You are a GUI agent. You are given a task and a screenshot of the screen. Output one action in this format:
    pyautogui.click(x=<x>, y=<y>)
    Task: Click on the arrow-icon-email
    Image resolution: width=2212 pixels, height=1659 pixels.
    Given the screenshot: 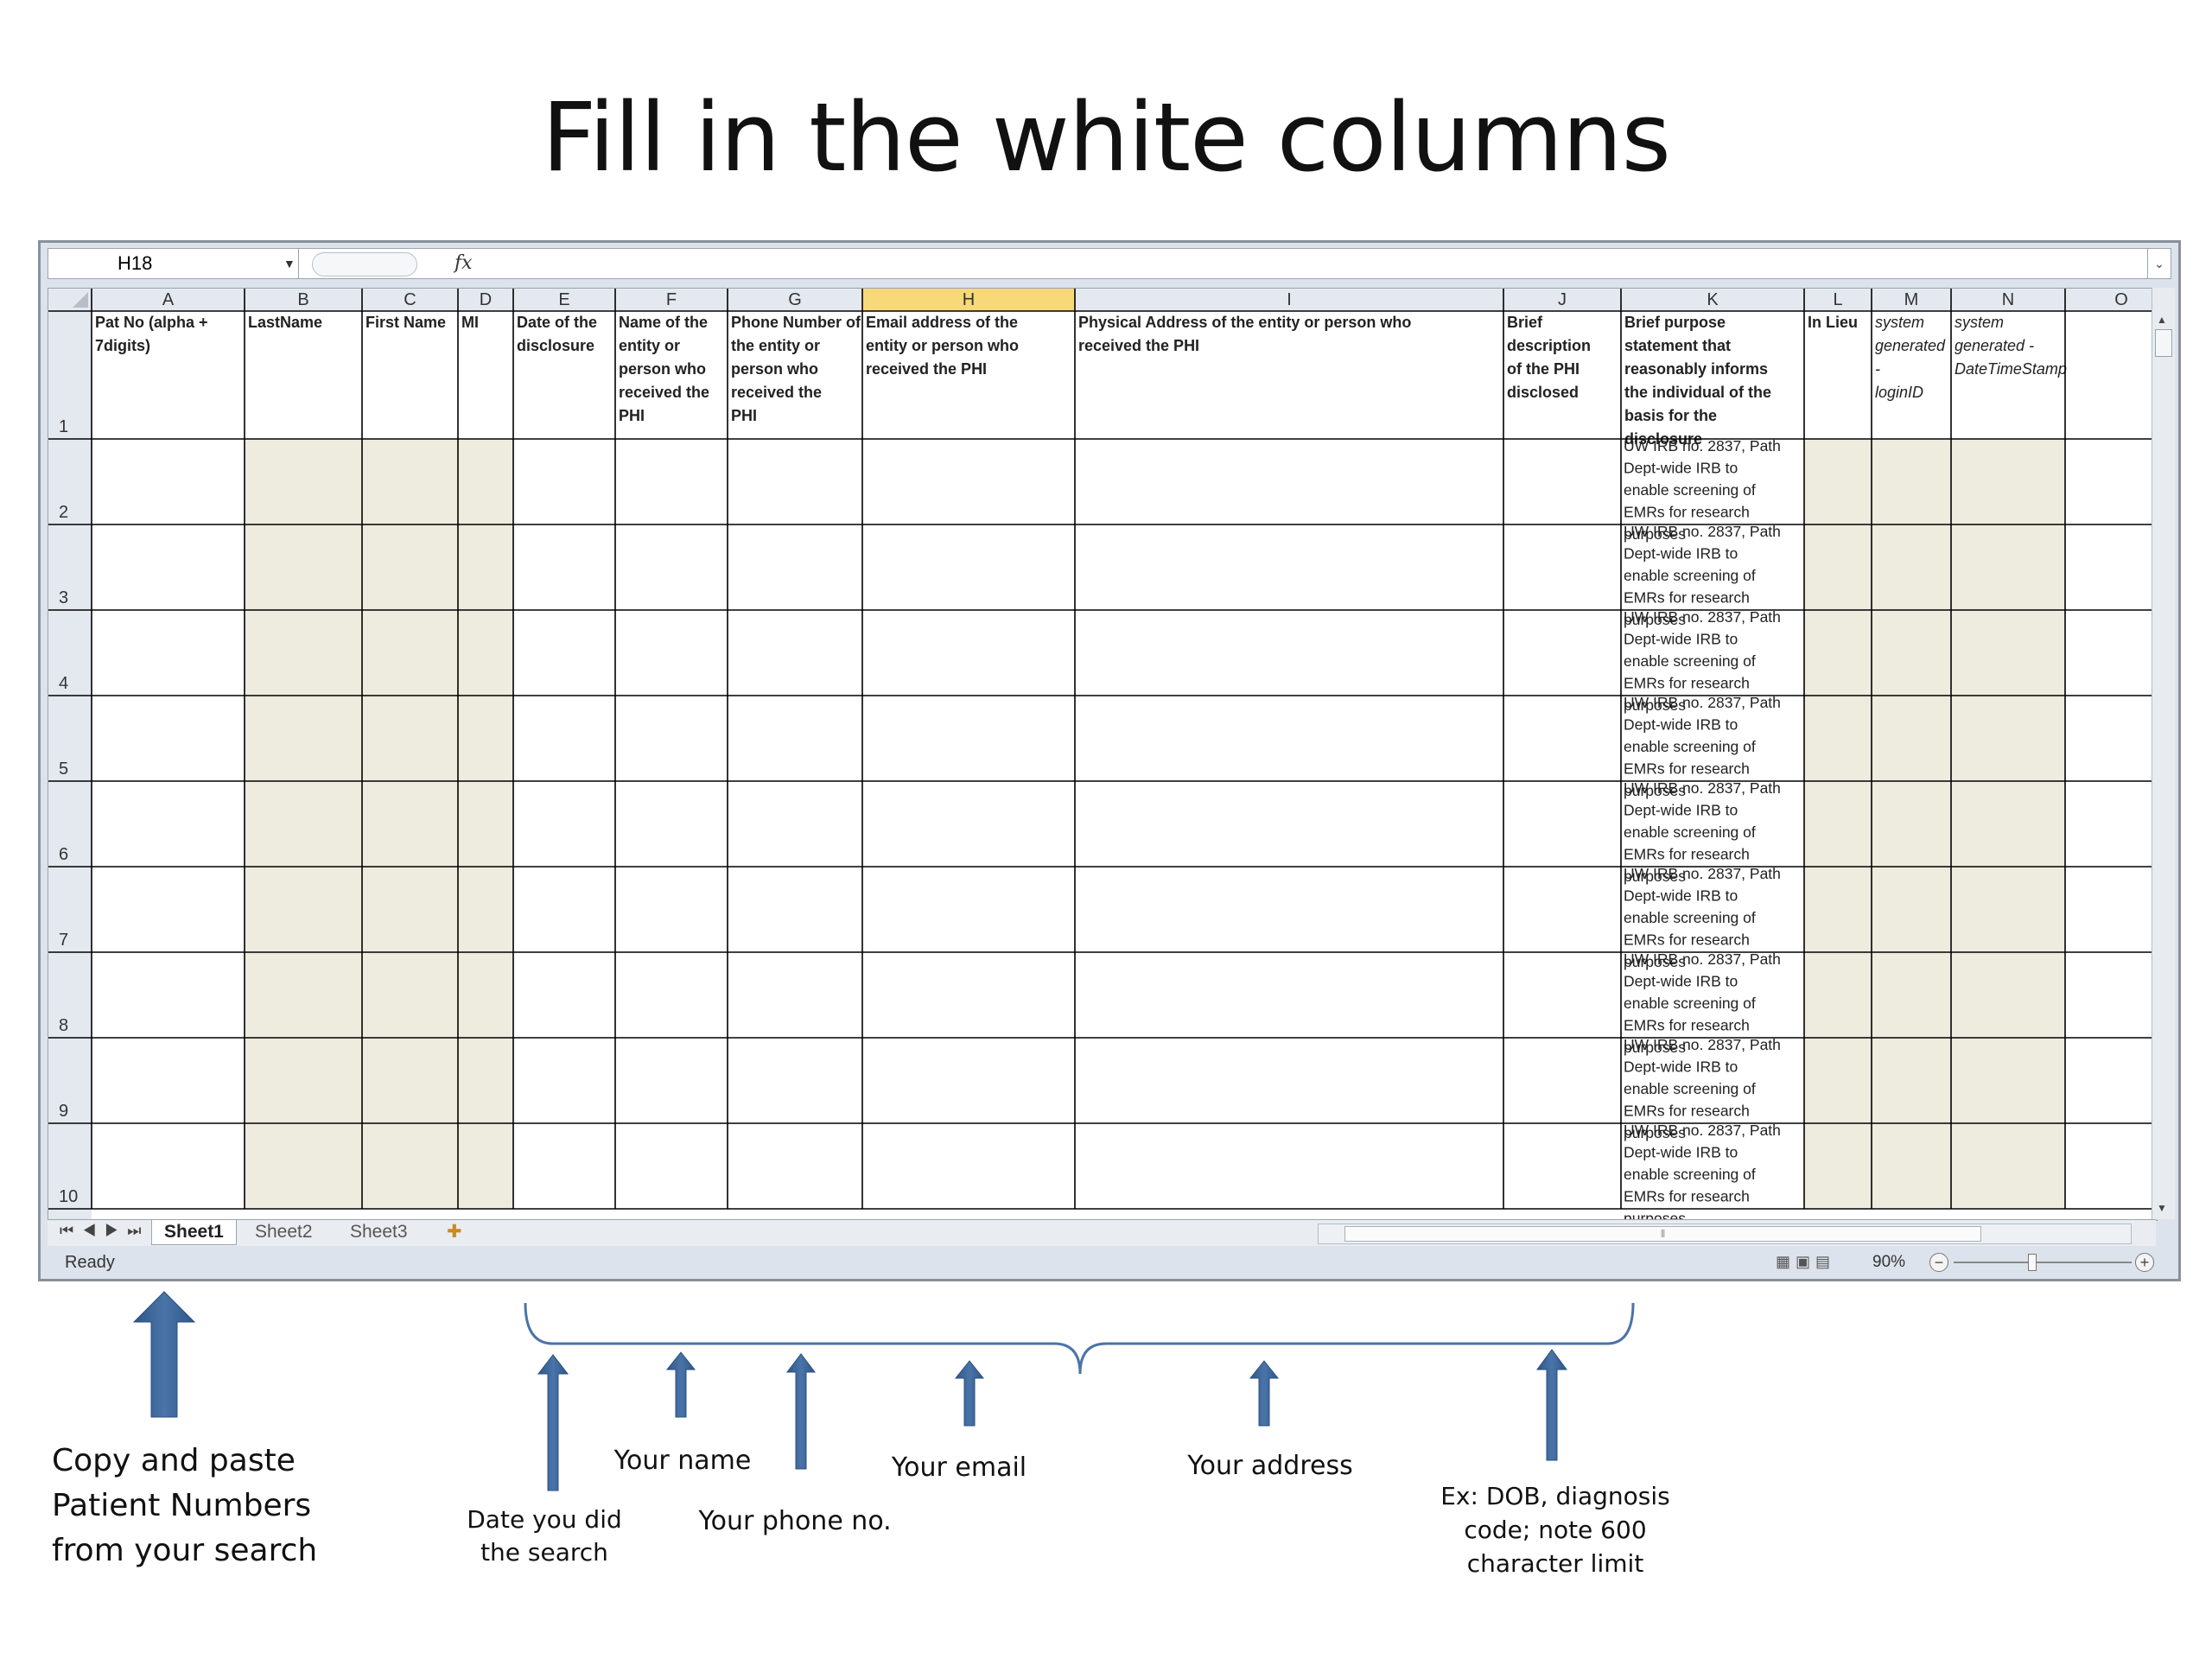 What is the action you would take?
    pyautogui.click(x=969, y=1393)
    